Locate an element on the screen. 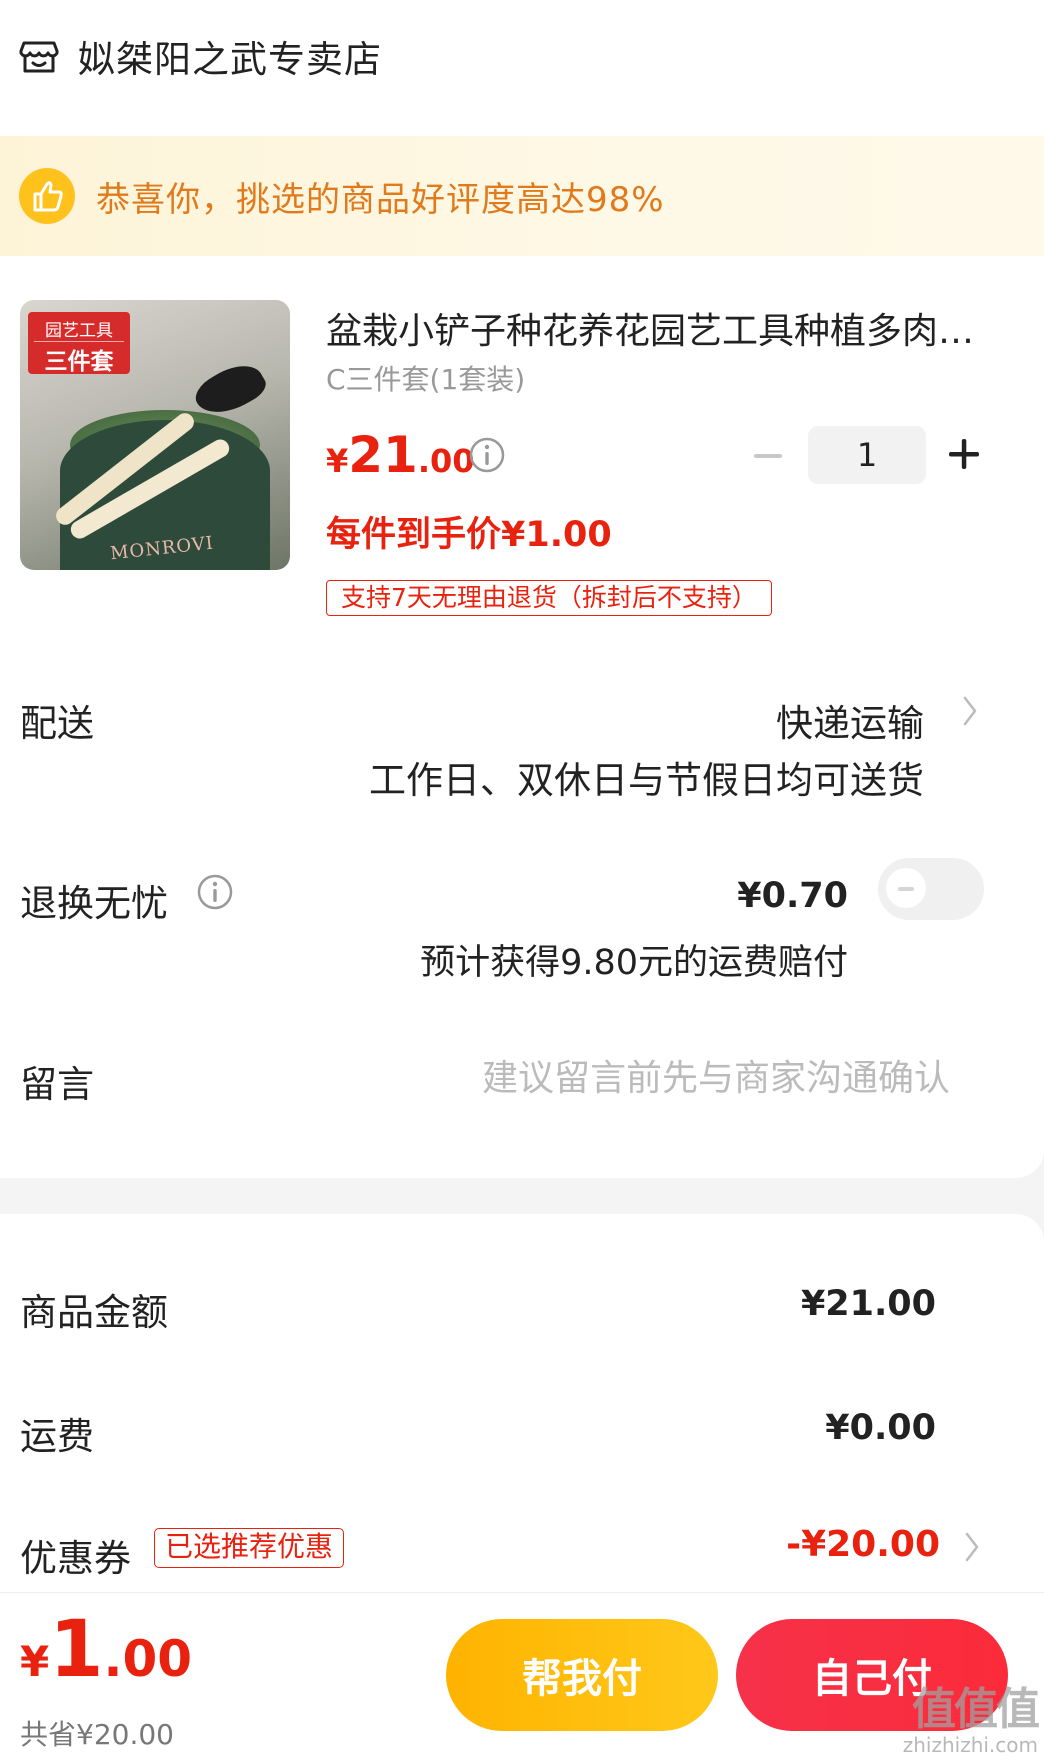 The image size is (1044, 1760). rating-text: 恭喜你，挑选的商品好评度高达98% is located at coordinates (380, 199).